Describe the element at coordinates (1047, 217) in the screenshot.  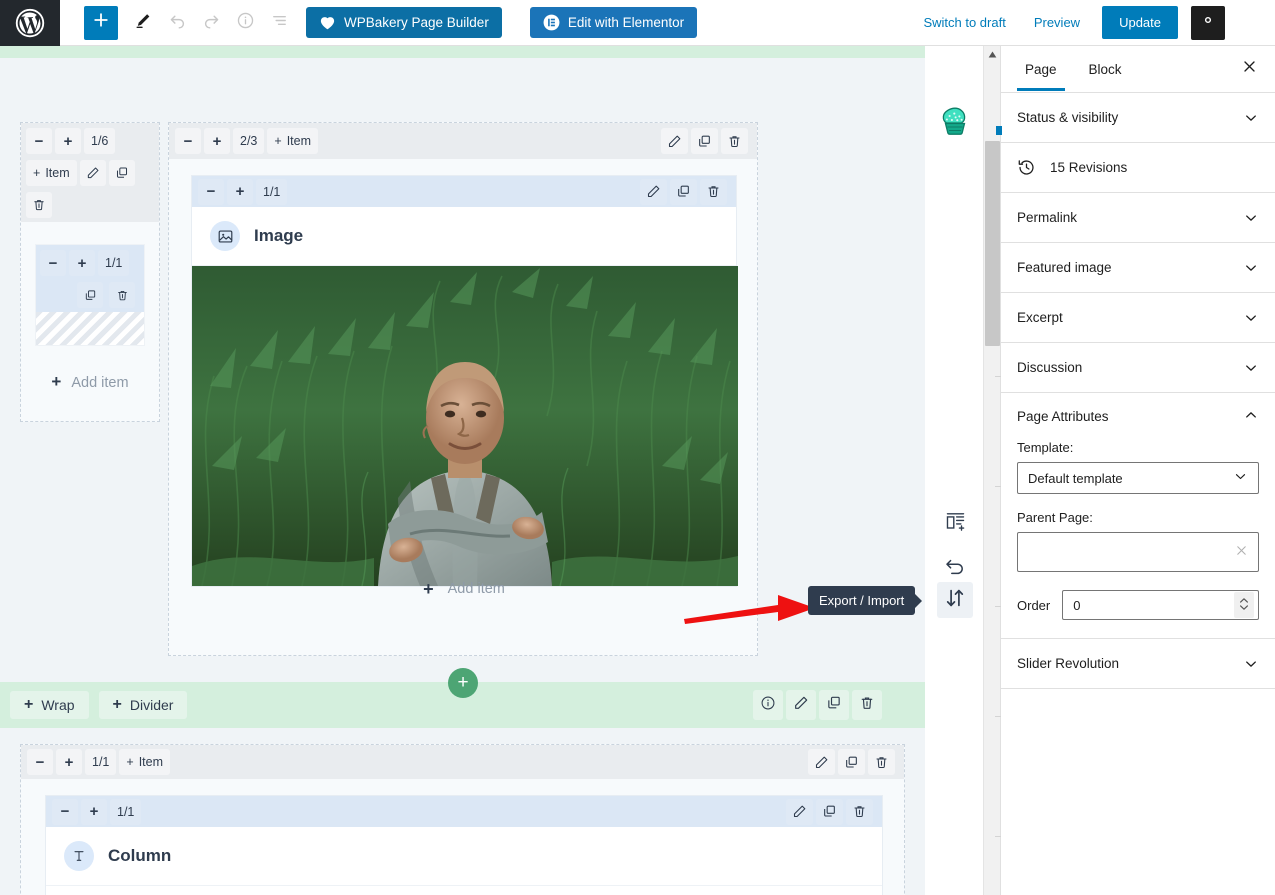
I see `permalink-label: Permalink` at that location.